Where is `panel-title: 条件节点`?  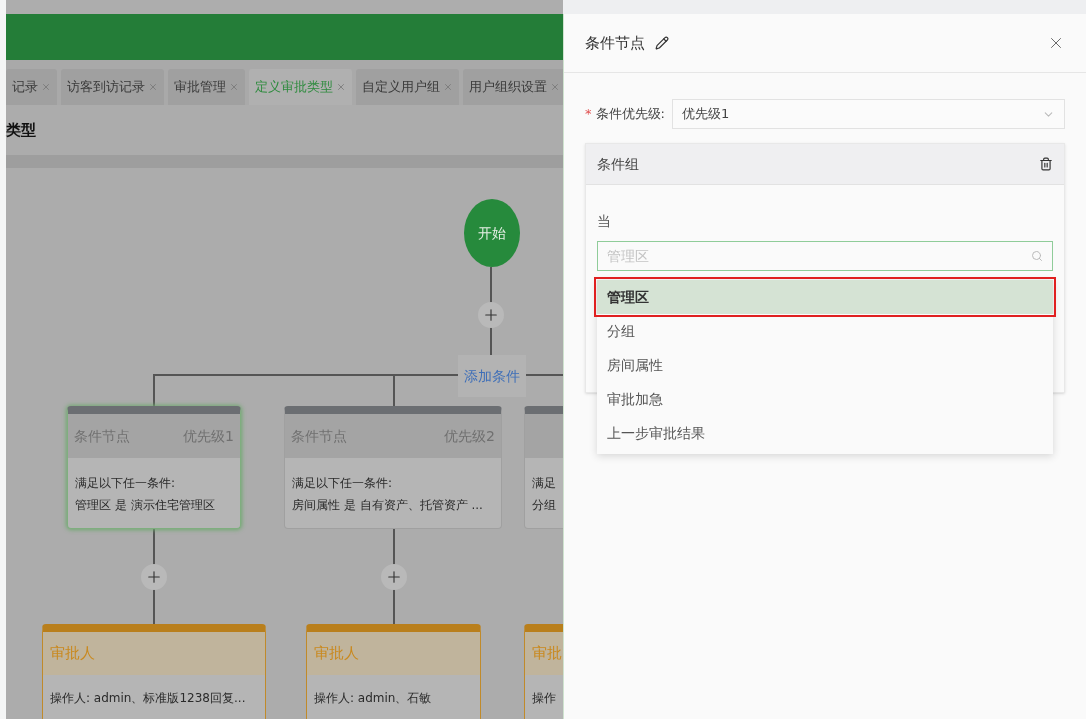 panel-title: 条件节点 is located at coordinates (615, 43).